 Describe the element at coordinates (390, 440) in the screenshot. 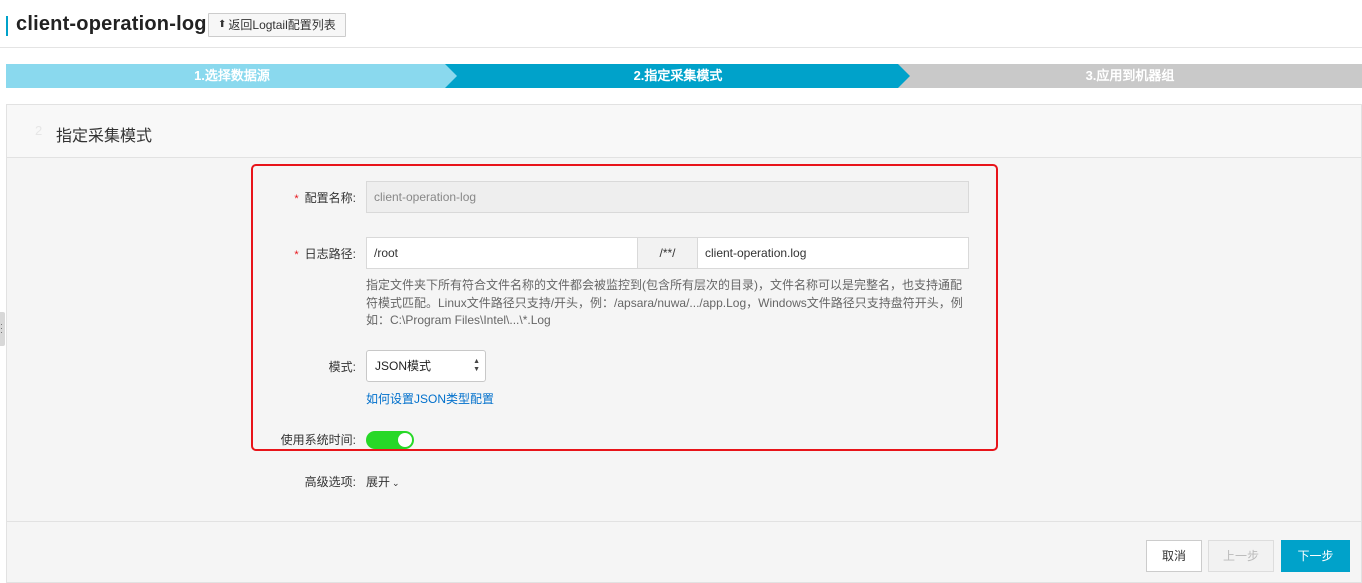

I see `system-time-toggle` at that location.